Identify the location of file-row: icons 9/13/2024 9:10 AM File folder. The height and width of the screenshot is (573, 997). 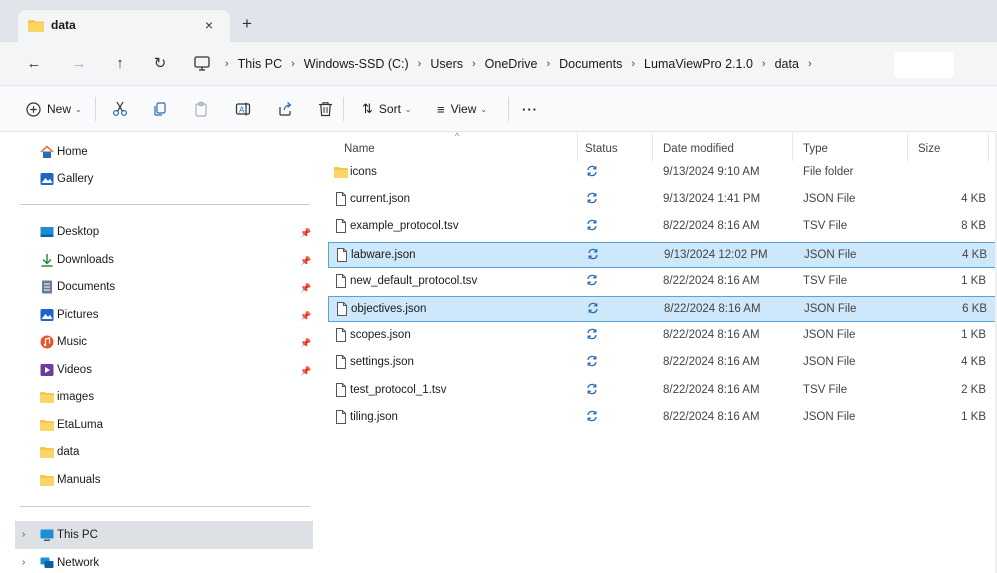
(662, 173).